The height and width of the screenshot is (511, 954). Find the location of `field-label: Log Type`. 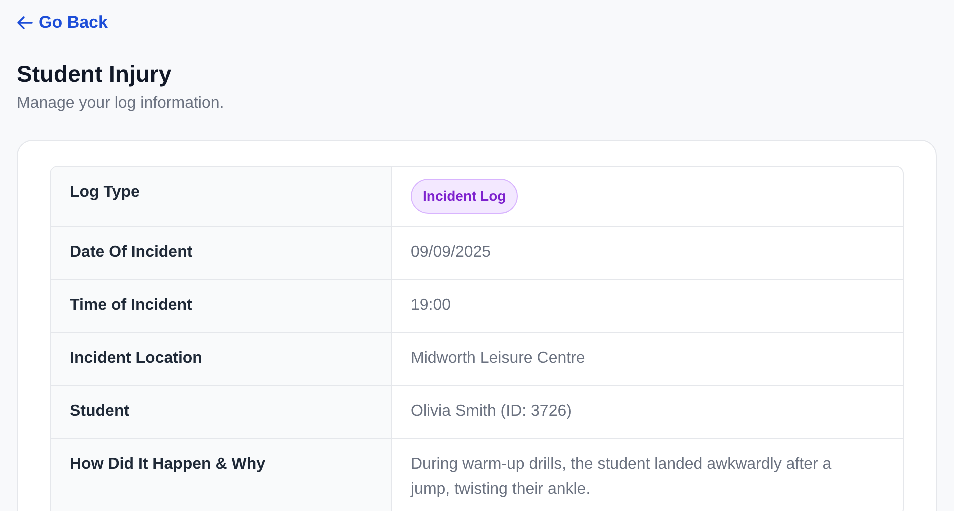

field-label: Log Type is located at coordinates (221, 196).